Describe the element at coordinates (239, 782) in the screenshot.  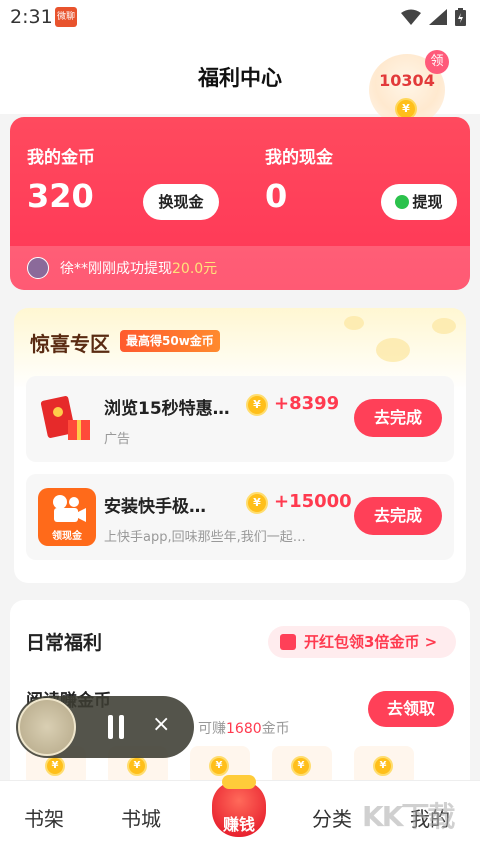
I see `money-bag-top` at that location.